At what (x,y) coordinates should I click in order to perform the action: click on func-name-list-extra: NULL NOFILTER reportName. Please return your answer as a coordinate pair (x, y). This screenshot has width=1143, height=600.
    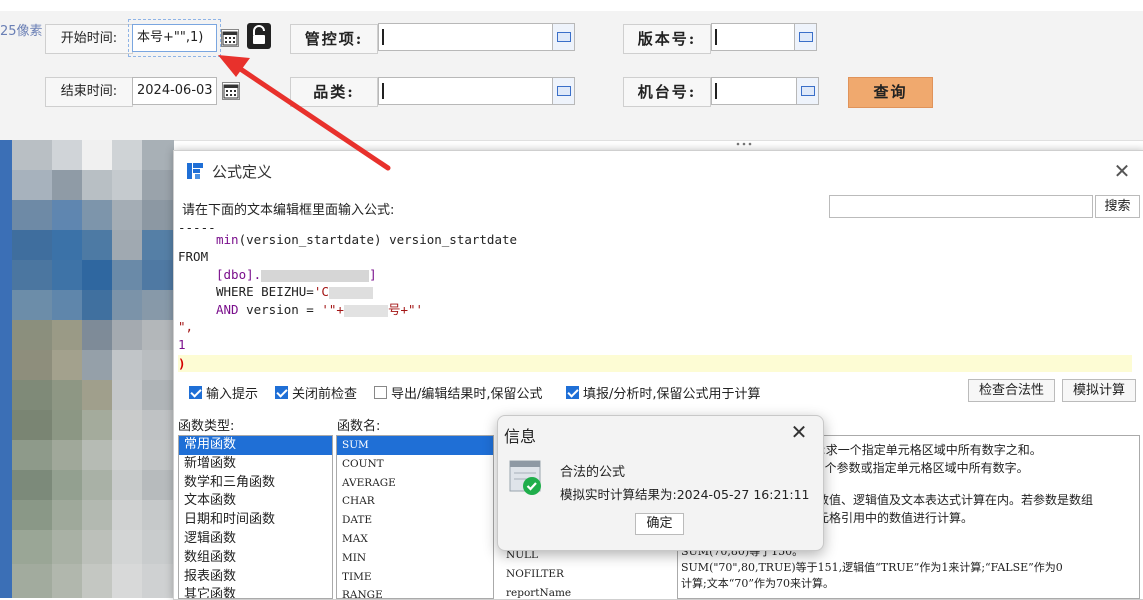
    Looking at the image, I should click on (581, 572).